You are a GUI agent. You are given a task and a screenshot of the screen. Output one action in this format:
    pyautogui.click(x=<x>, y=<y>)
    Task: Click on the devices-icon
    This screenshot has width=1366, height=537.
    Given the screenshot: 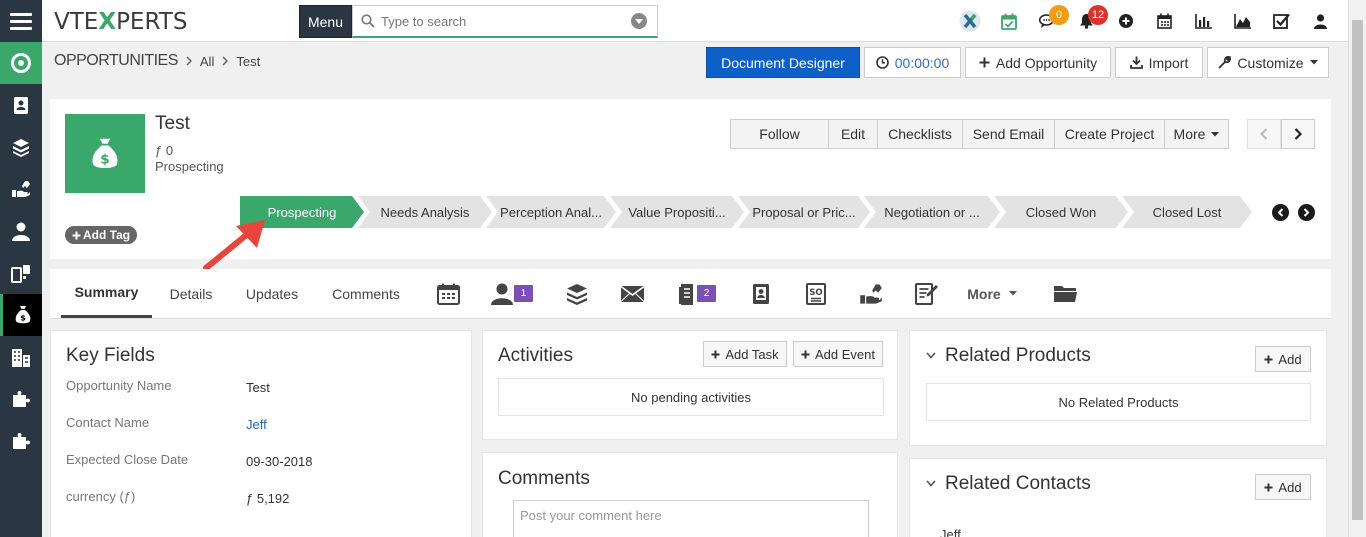 What is the action you would take?
    pyautogui.click(x=20, y=273)
    